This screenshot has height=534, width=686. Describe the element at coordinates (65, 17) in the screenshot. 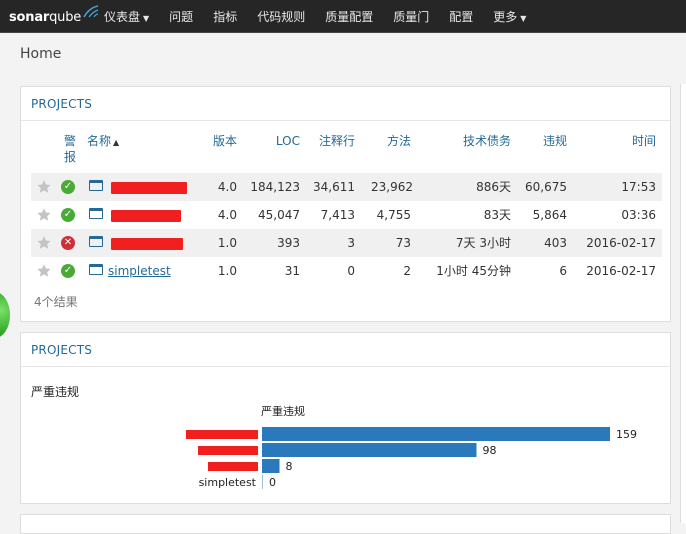

I see `logo-text-qube: qube` at that location.